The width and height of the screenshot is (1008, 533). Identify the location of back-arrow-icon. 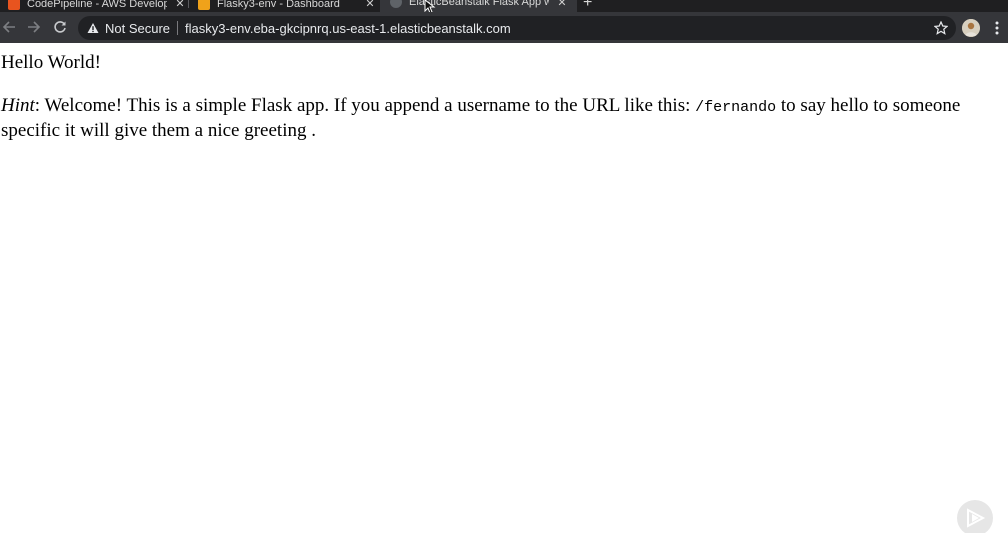
(8, 27).